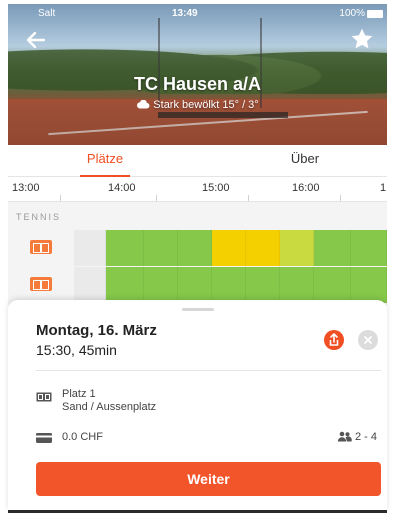 The width and height of the screenshot is (395, 515). Describe the element at coordinates (76, 350) in the screenshot. I see `booking-time-duration: 15:30, 45min` at that location.